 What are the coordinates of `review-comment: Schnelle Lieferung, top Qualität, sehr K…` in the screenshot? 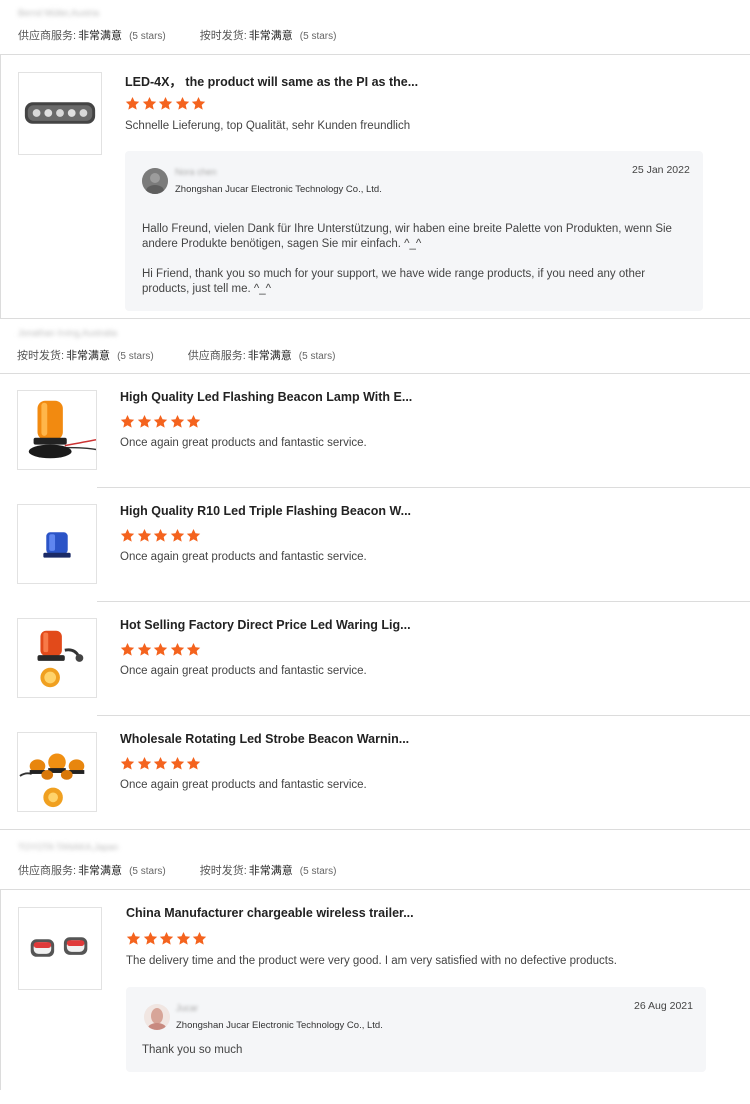 It's located at (268, 126).